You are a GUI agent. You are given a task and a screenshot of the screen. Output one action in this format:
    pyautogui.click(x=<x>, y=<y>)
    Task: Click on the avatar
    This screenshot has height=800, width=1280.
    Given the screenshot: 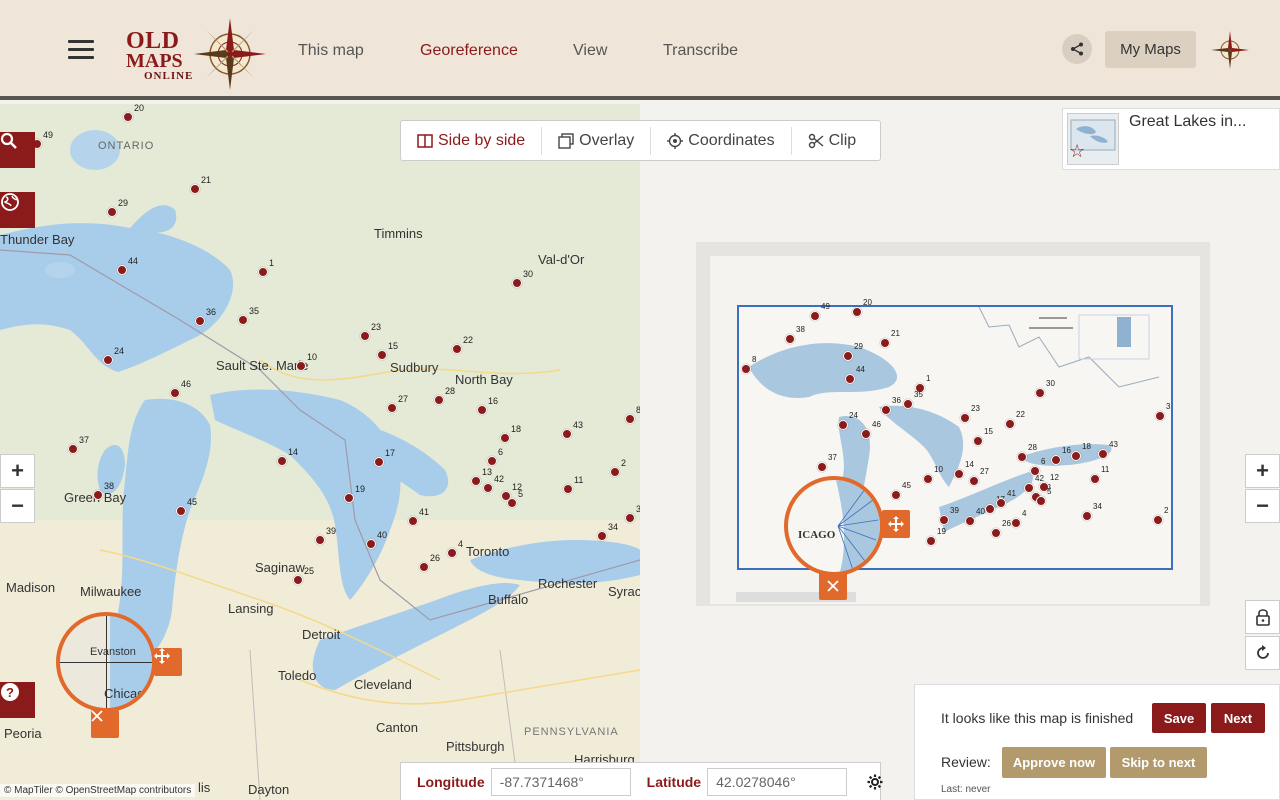 What is the action you would take?
    pyautogui.click(x=1230, y=50)
    